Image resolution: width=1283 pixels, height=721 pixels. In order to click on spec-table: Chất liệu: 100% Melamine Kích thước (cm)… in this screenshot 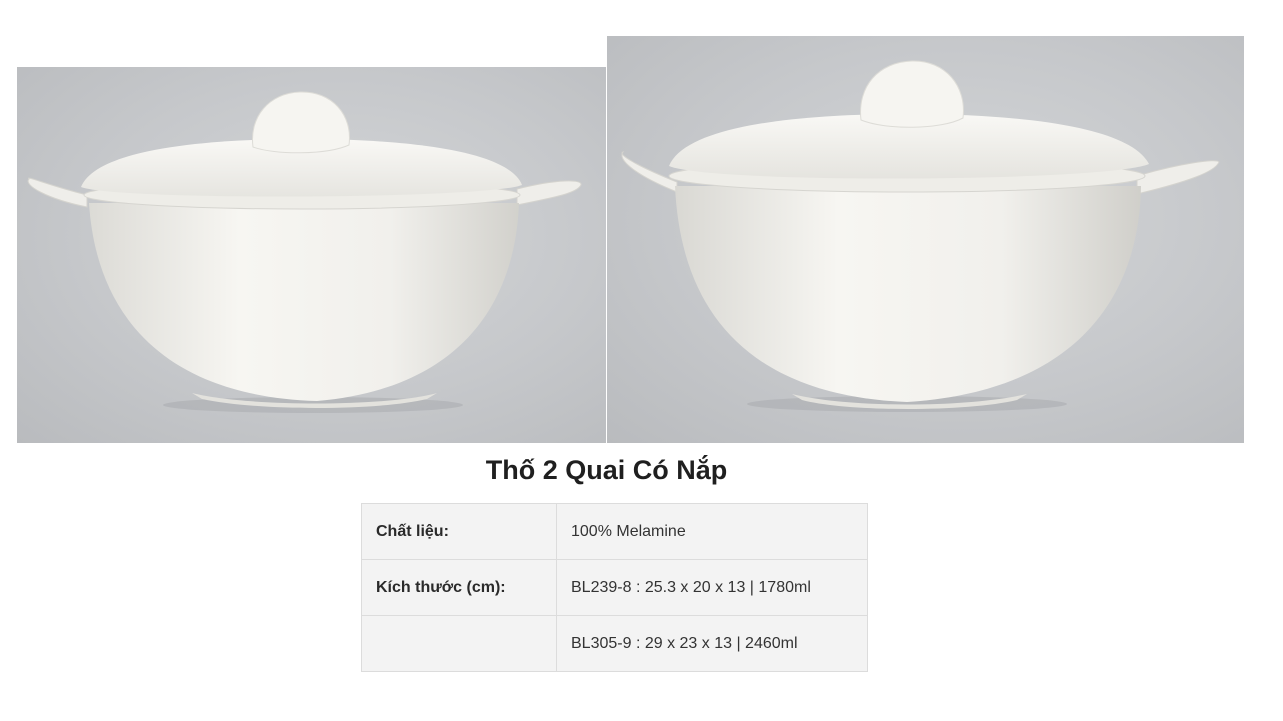, I will do `click(614, 587)`.